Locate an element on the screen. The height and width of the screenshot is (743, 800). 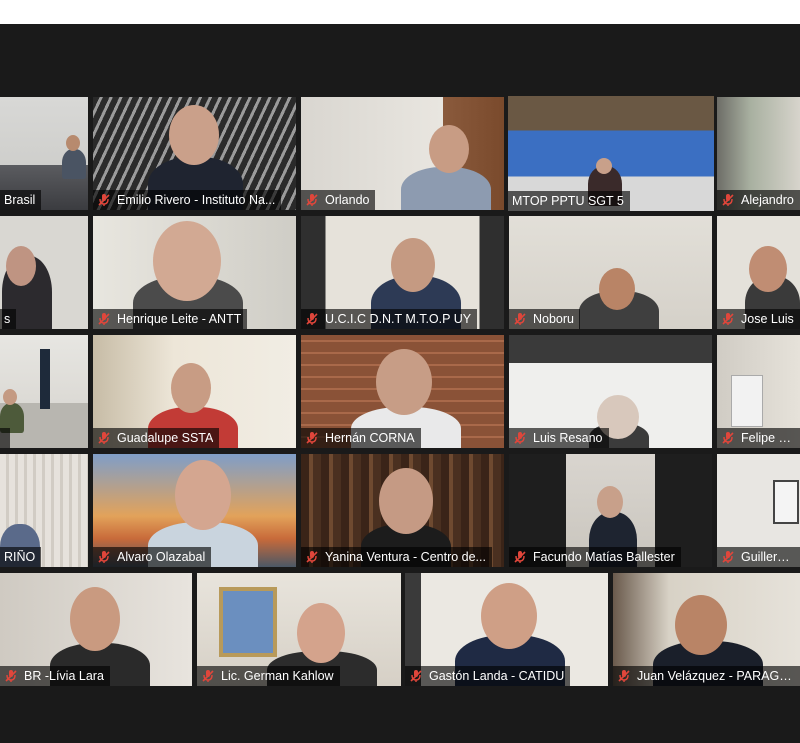
participant-tile: Gastón Landa - CATIDU is located at coordinates (506, 629).